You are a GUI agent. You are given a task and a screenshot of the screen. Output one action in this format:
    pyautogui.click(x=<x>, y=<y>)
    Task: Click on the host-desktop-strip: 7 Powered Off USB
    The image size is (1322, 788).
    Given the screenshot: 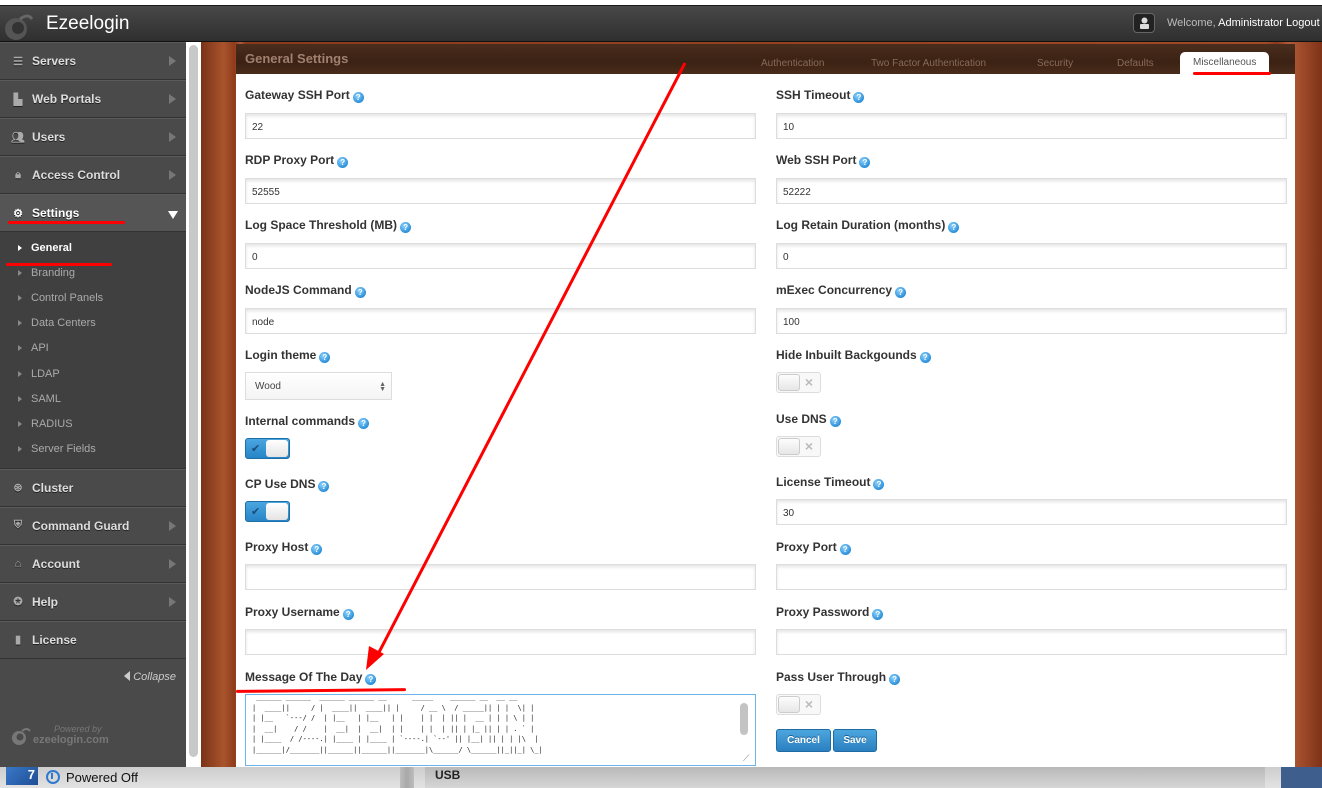 What is the action you would take?
    pyautogui.click(x=661, y=777)
    